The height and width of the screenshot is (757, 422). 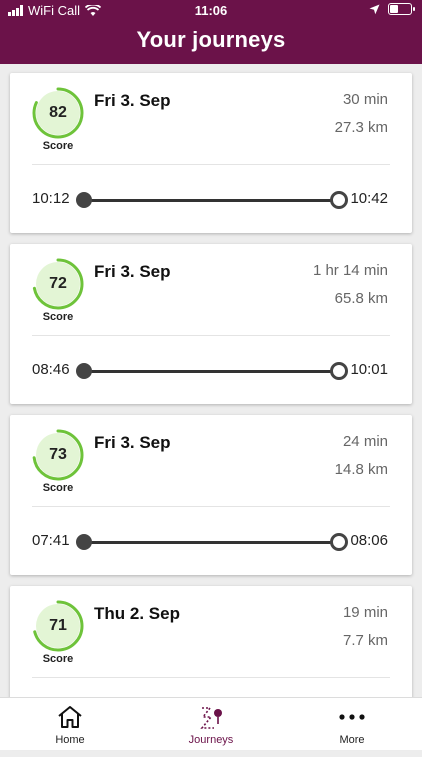 What do you see at coordinates (361, 298) in the screenshot?
I see `journey-distance: 65.8 km` at bounding box center [361, 298].